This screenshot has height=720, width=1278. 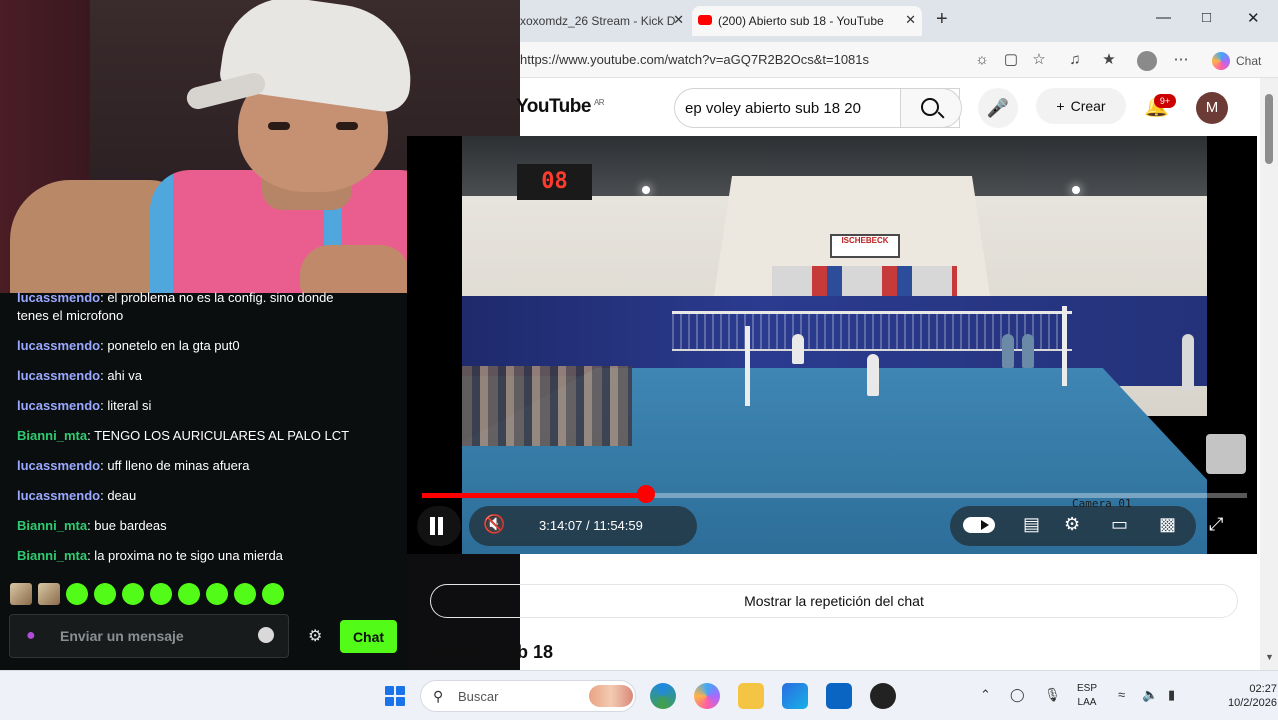 I want to click on search-icon, so click(x=930, y=107).